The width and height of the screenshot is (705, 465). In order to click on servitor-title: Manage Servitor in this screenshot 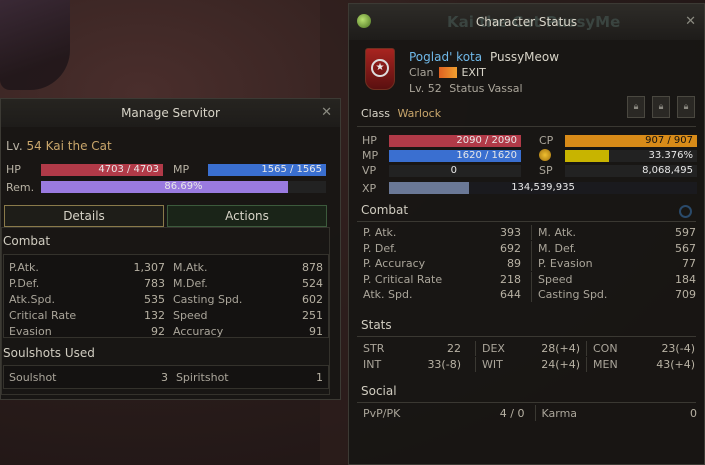, I will do `click(170, 113)`.